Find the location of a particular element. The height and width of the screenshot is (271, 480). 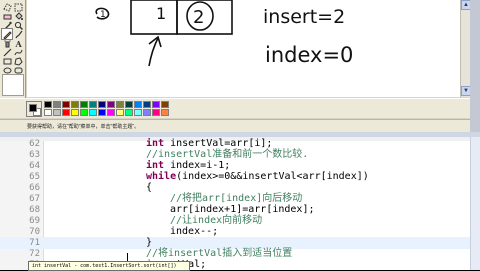

foreground-color is located at coordinates (33, 108).